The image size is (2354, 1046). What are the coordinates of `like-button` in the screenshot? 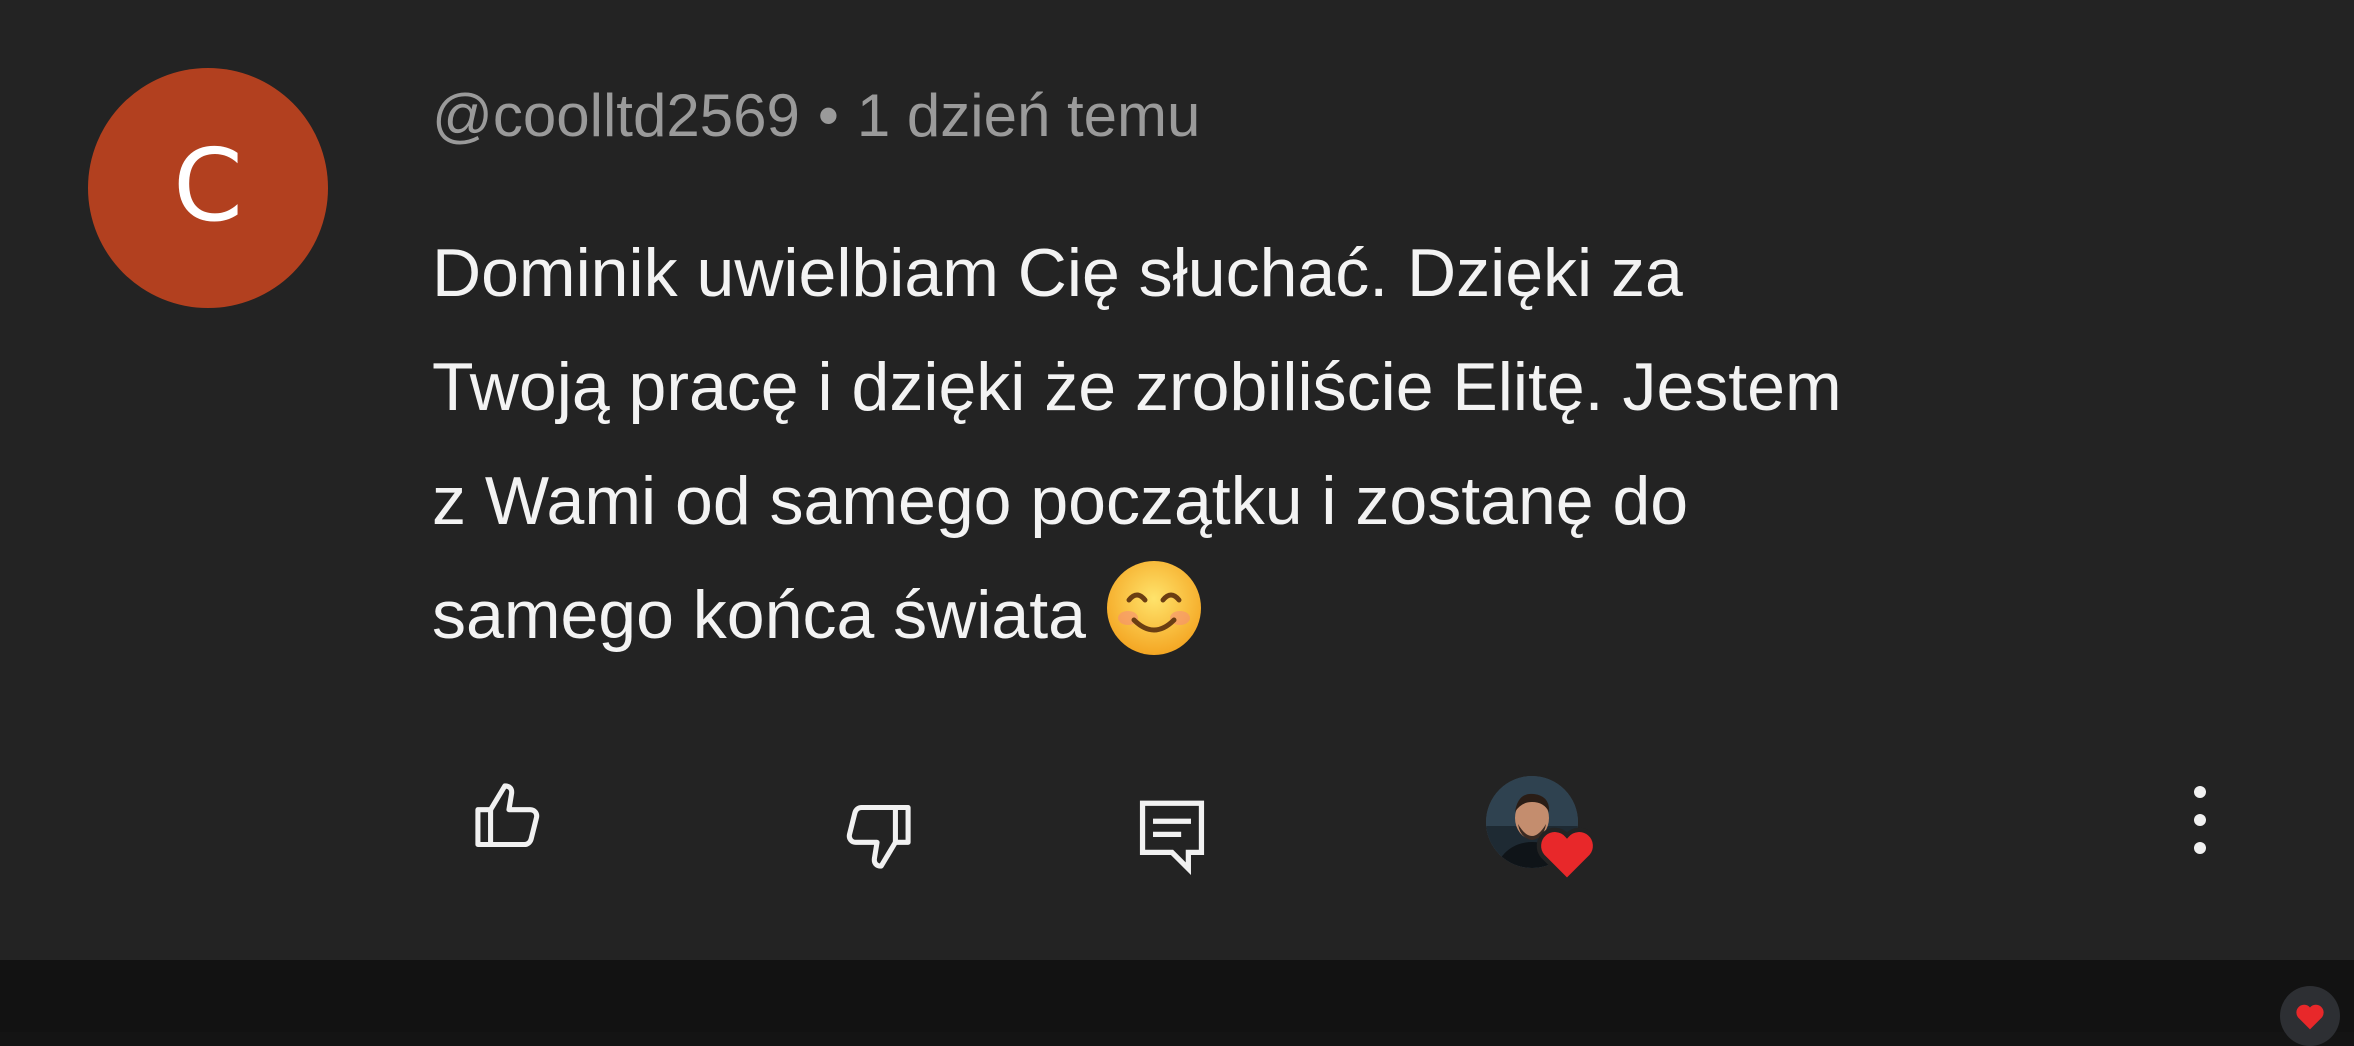 It's located at (508, 816).